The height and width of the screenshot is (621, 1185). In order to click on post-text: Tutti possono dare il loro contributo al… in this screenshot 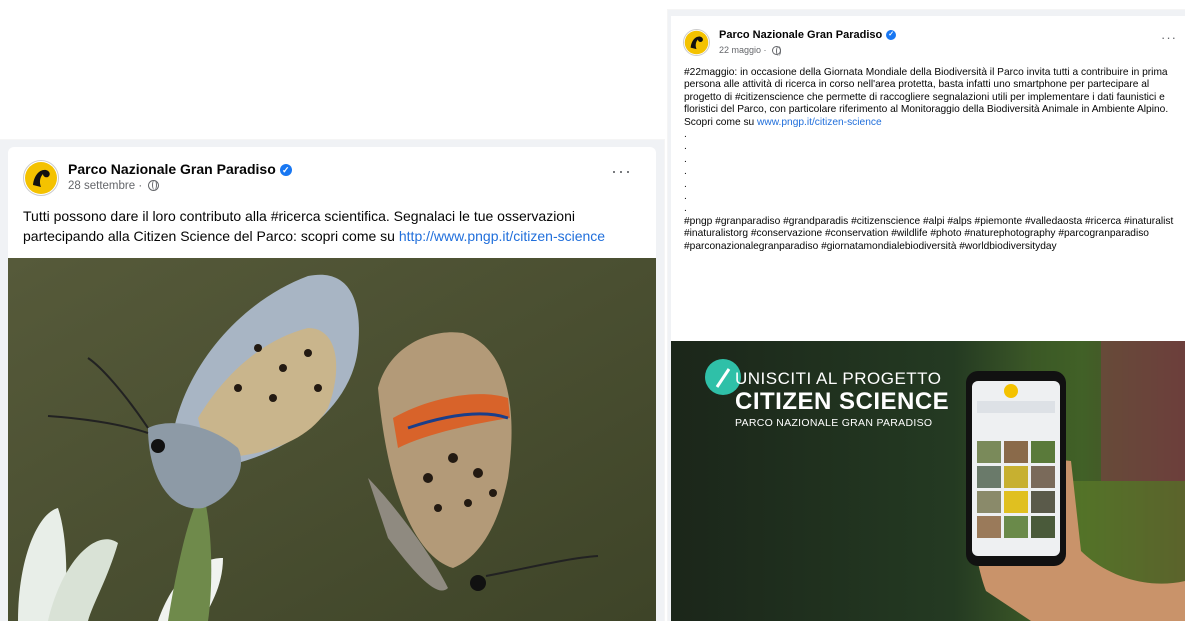, I will do `click(333, 226)`.